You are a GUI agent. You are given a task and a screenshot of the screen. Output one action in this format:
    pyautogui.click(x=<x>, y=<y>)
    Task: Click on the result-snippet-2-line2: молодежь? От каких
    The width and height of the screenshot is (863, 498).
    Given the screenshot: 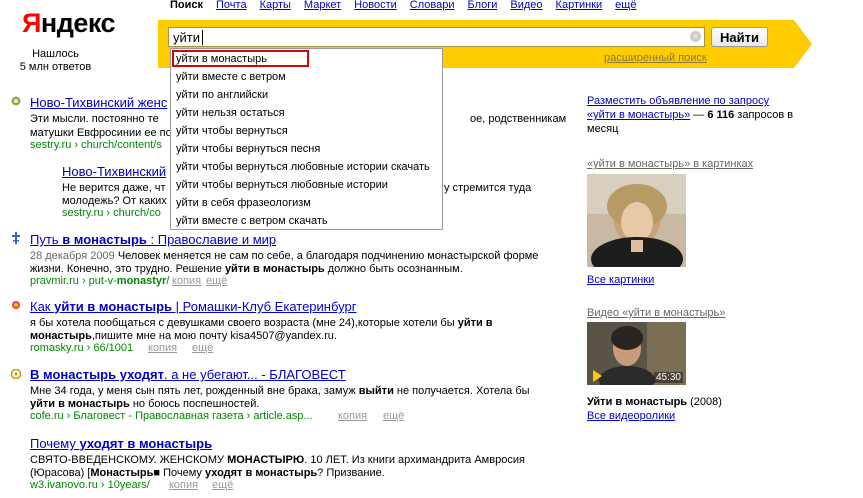 What is the action you would take?
    pyautogui.click(x=114, y=201)
    